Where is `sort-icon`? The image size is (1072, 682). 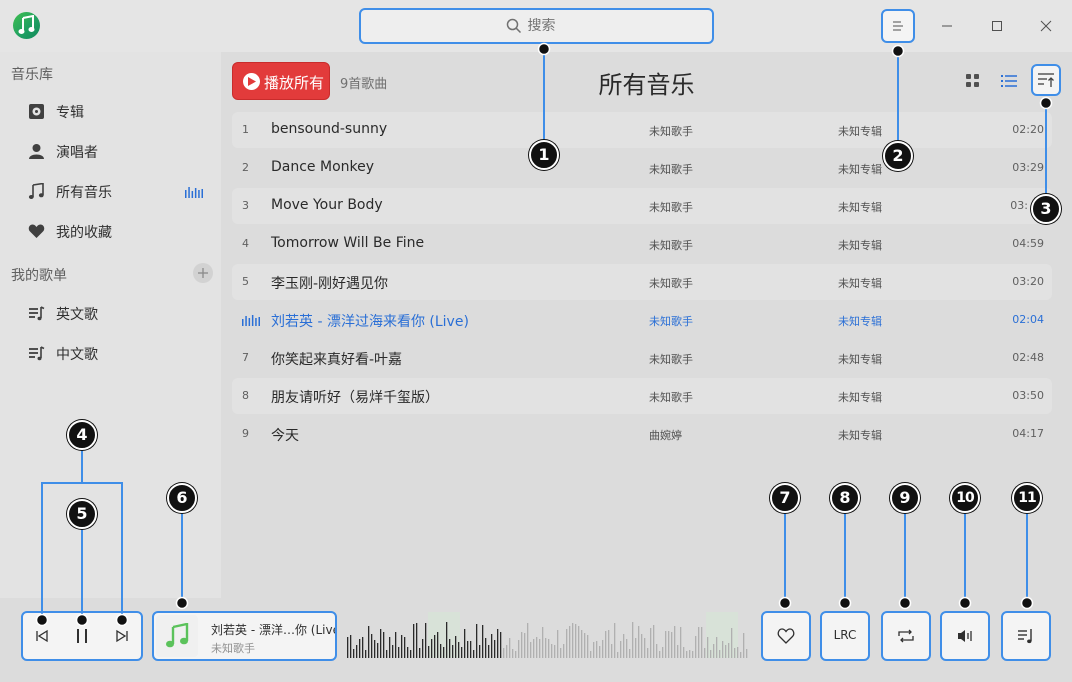 sort-icon is located at coordinates (1046, 80).